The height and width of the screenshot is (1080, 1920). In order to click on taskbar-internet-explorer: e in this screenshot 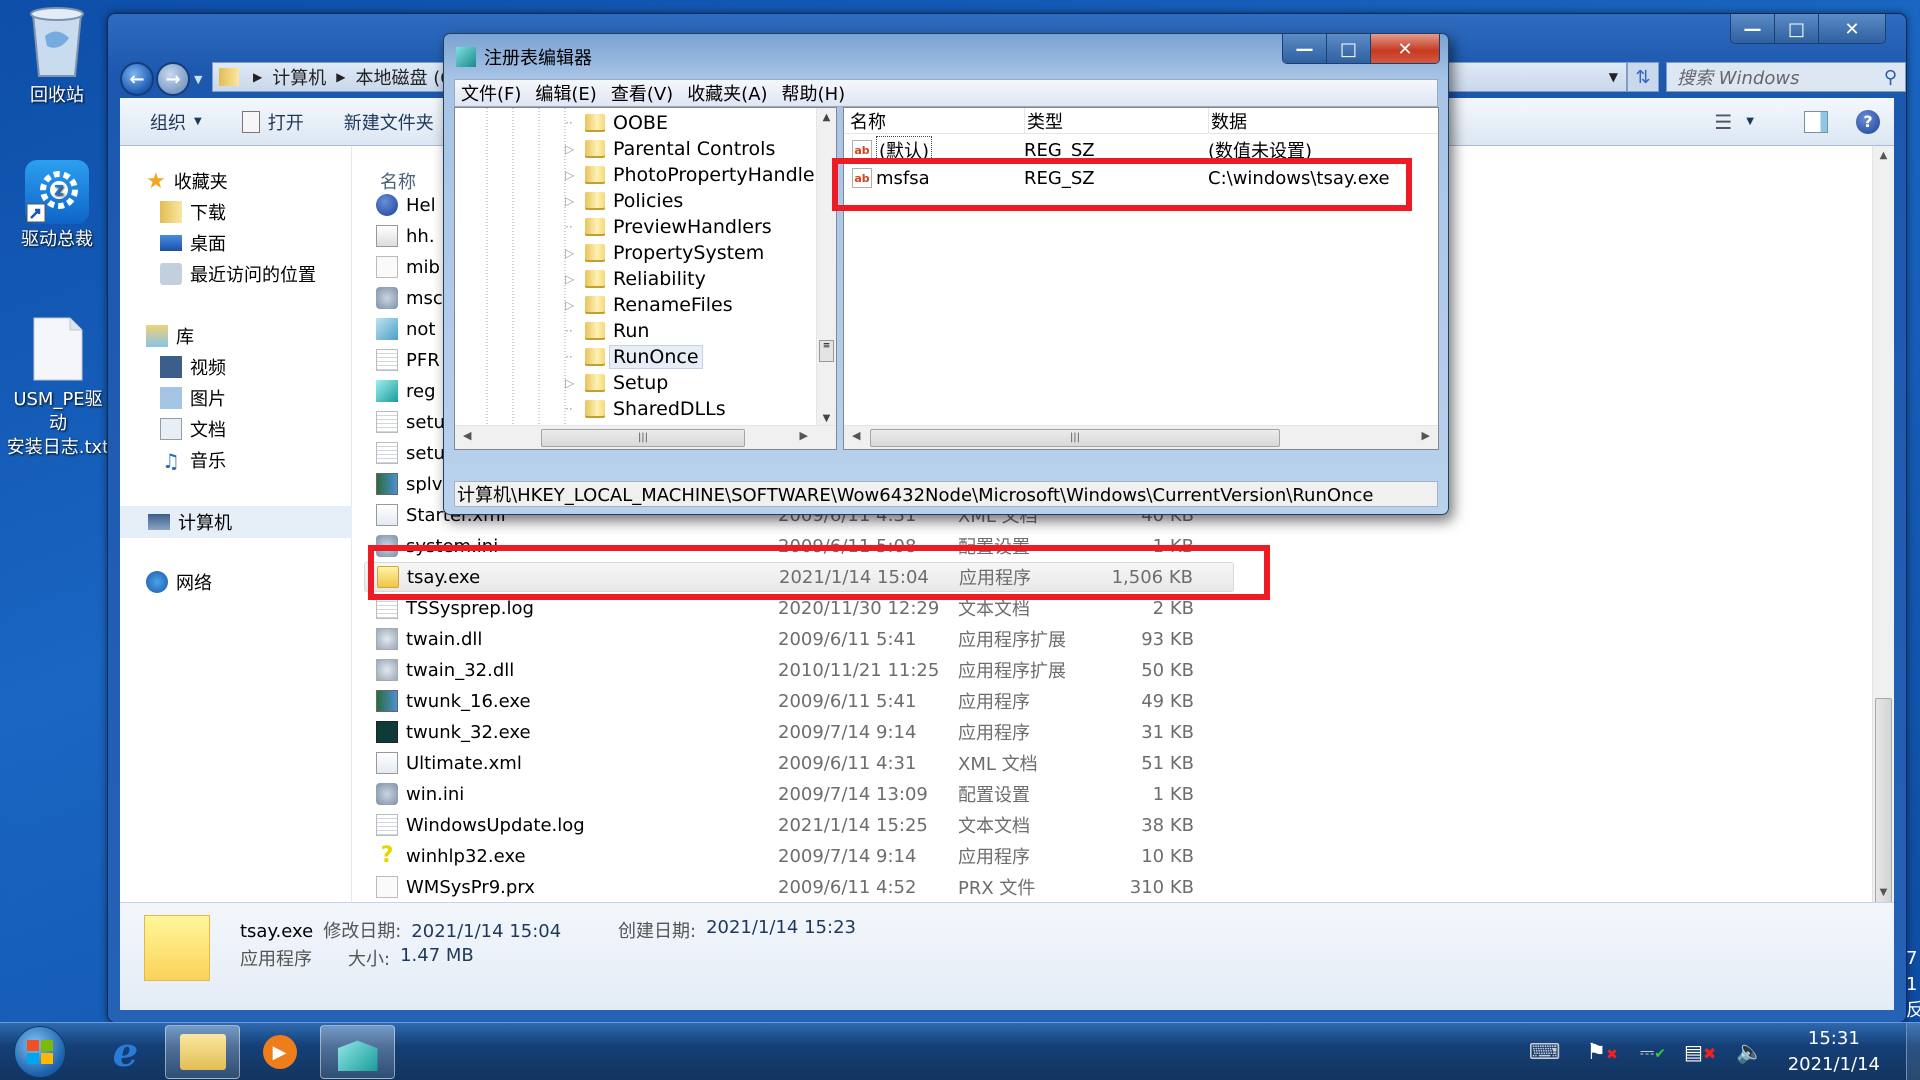, I will do `click(125, 1052)`.